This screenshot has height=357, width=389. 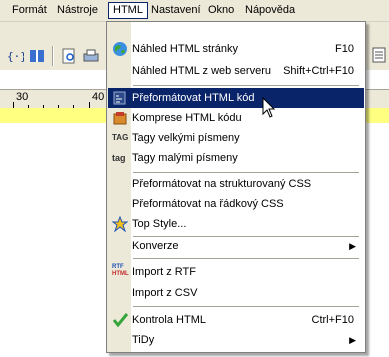 I want to click on compress-icon, so click(x=120, y=118).